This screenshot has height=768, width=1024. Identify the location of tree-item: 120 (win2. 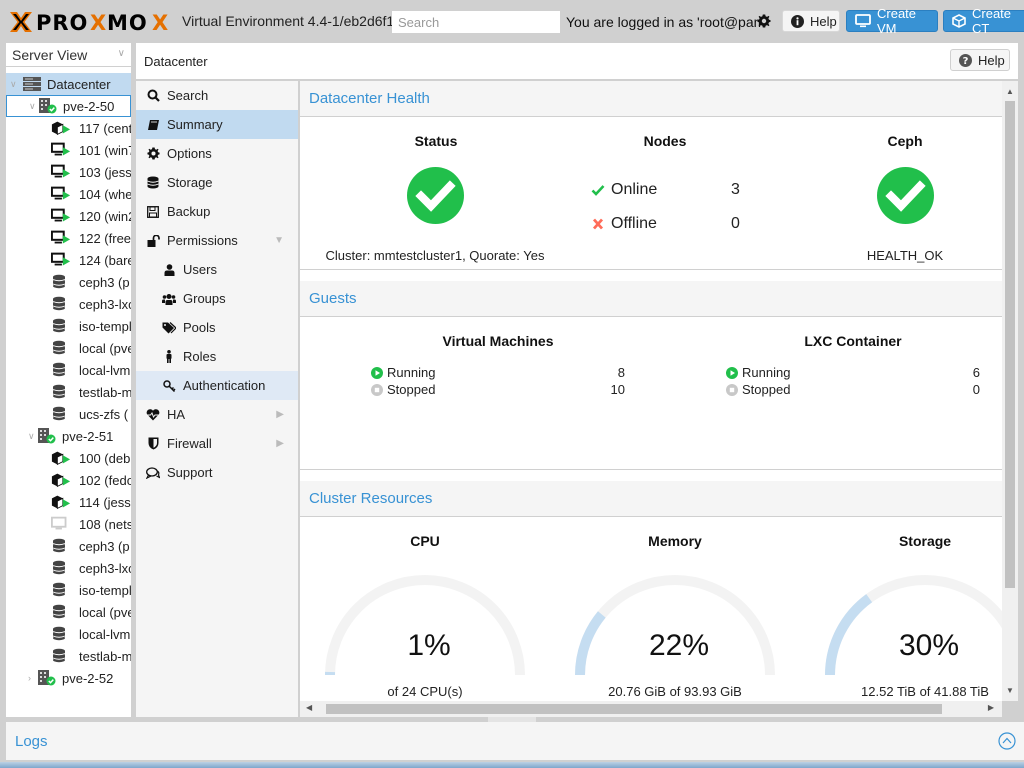
(68, 216).